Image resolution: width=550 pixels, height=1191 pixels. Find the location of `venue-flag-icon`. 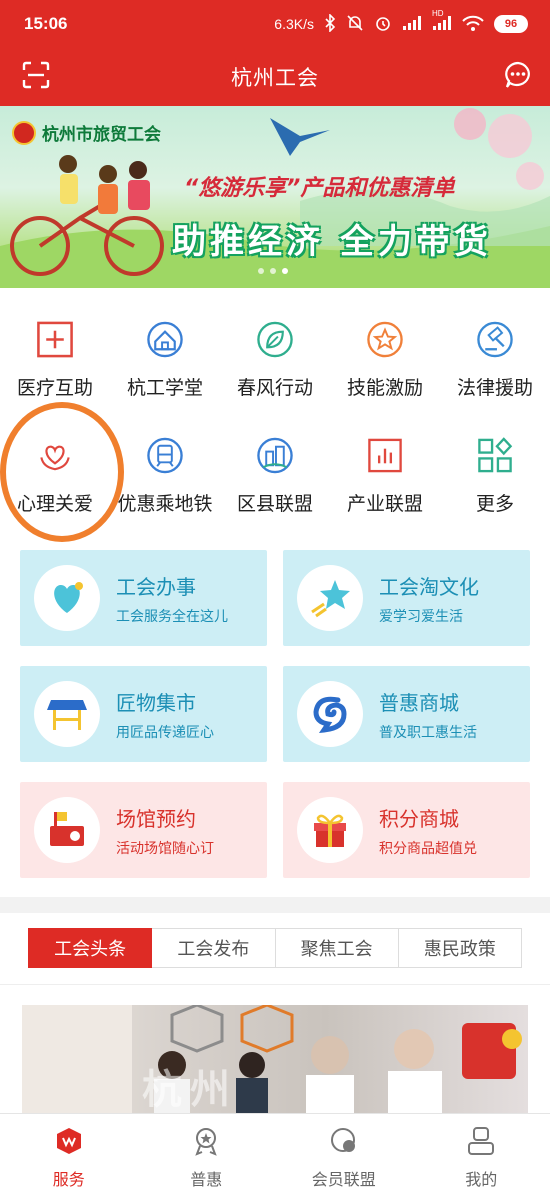

venue-flag-icon is located at coordinates (67, 829).